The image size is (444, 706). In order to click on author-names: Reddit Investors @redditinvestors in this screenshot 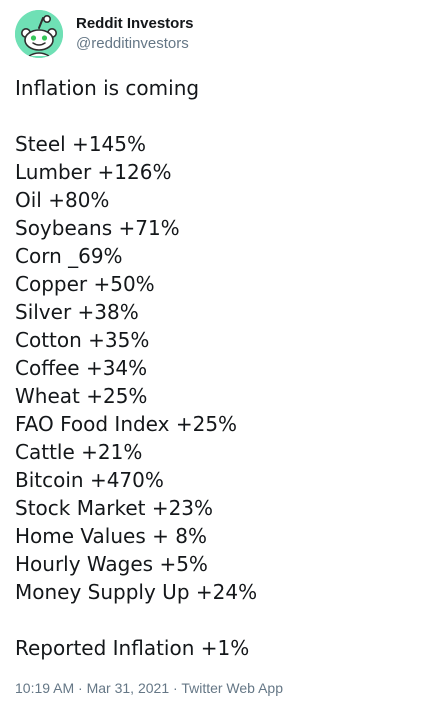, I will do `click(135, 34)`.